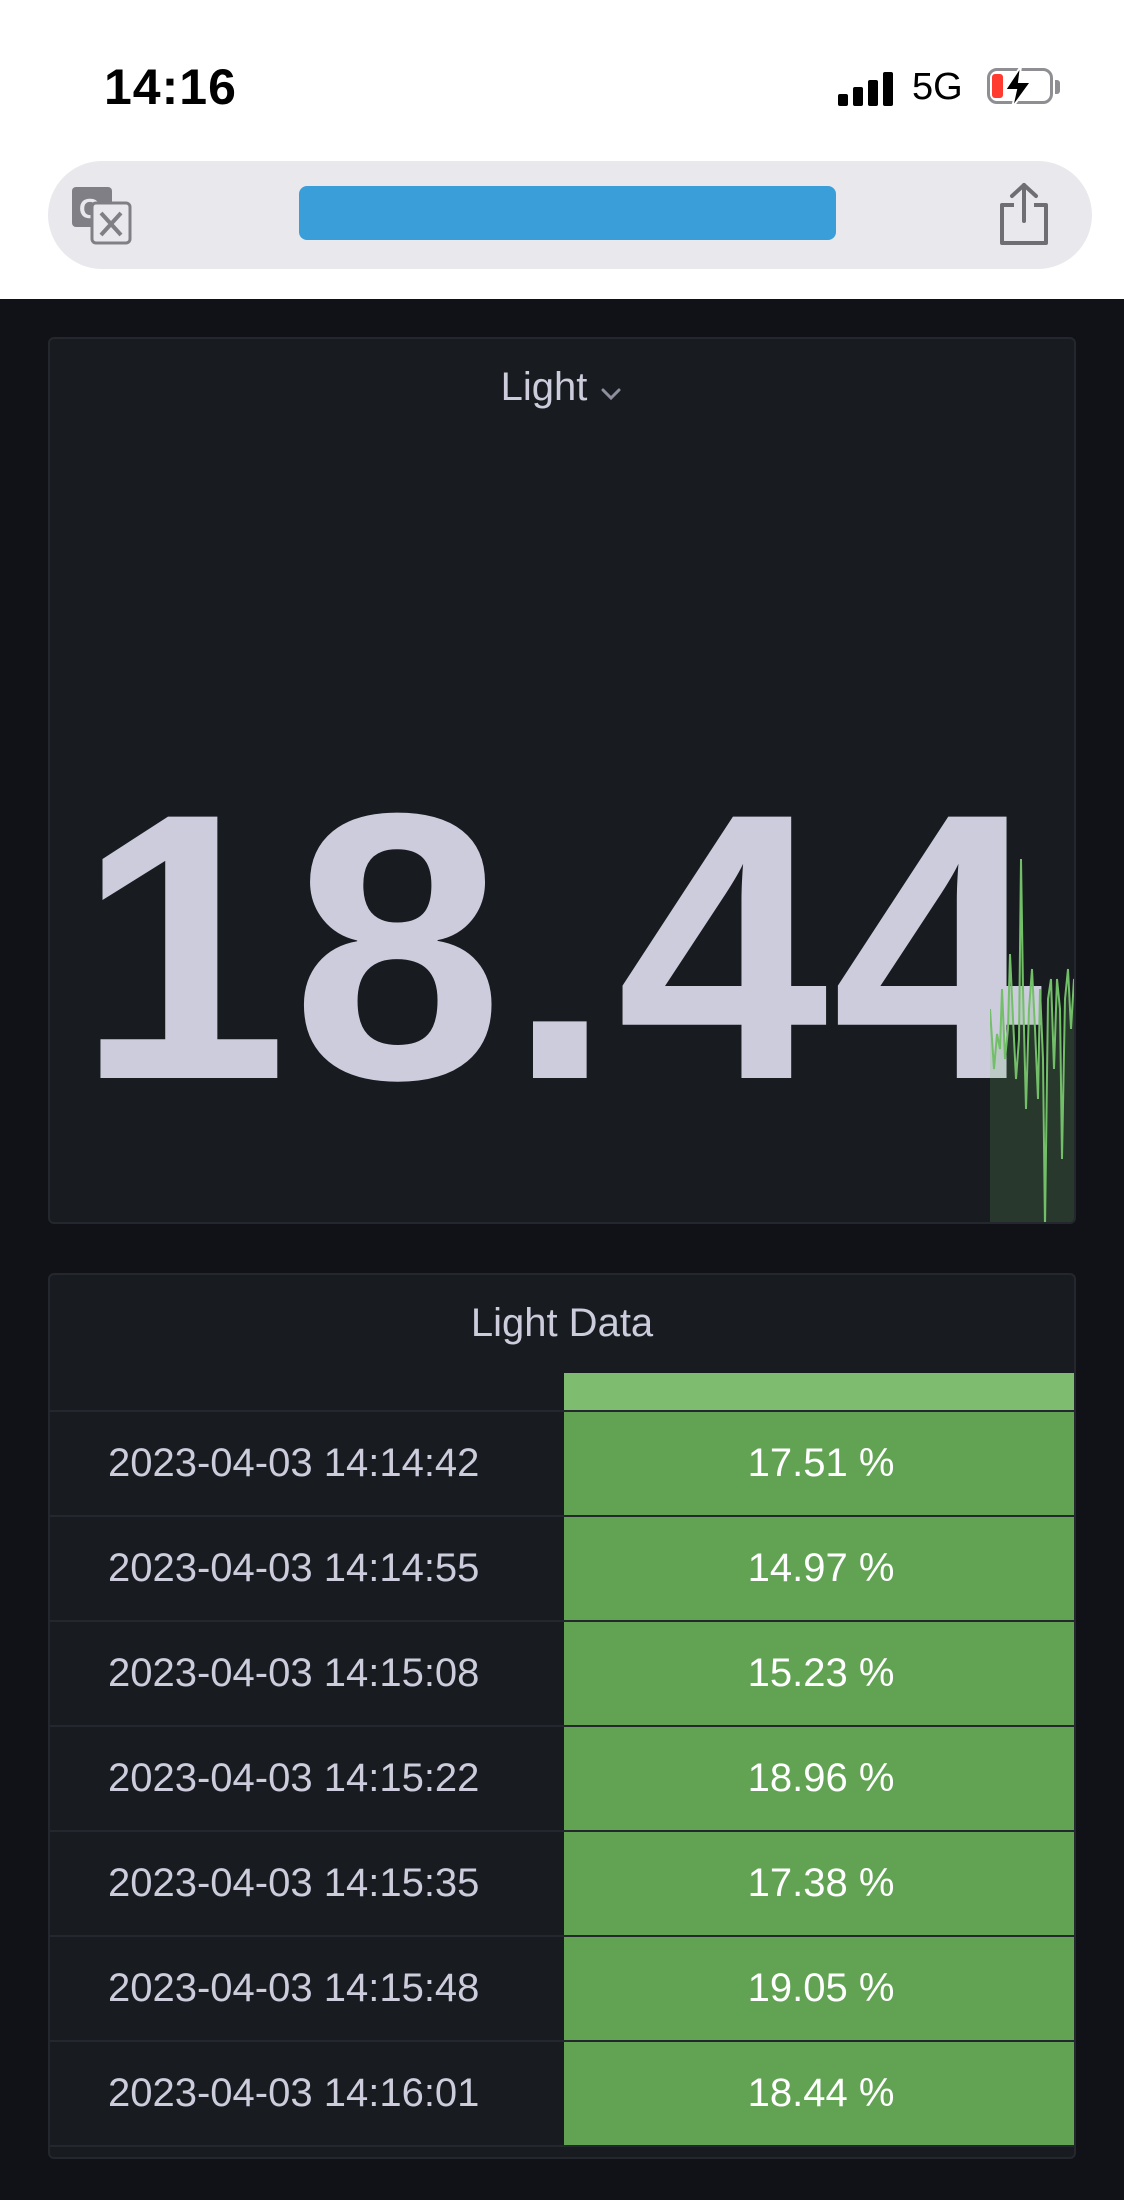  Describe the element at coordinates (562, 1884) in the screenshot. I see `table-row: 2023-04-03 14:15:35 17.38 %` at that location.